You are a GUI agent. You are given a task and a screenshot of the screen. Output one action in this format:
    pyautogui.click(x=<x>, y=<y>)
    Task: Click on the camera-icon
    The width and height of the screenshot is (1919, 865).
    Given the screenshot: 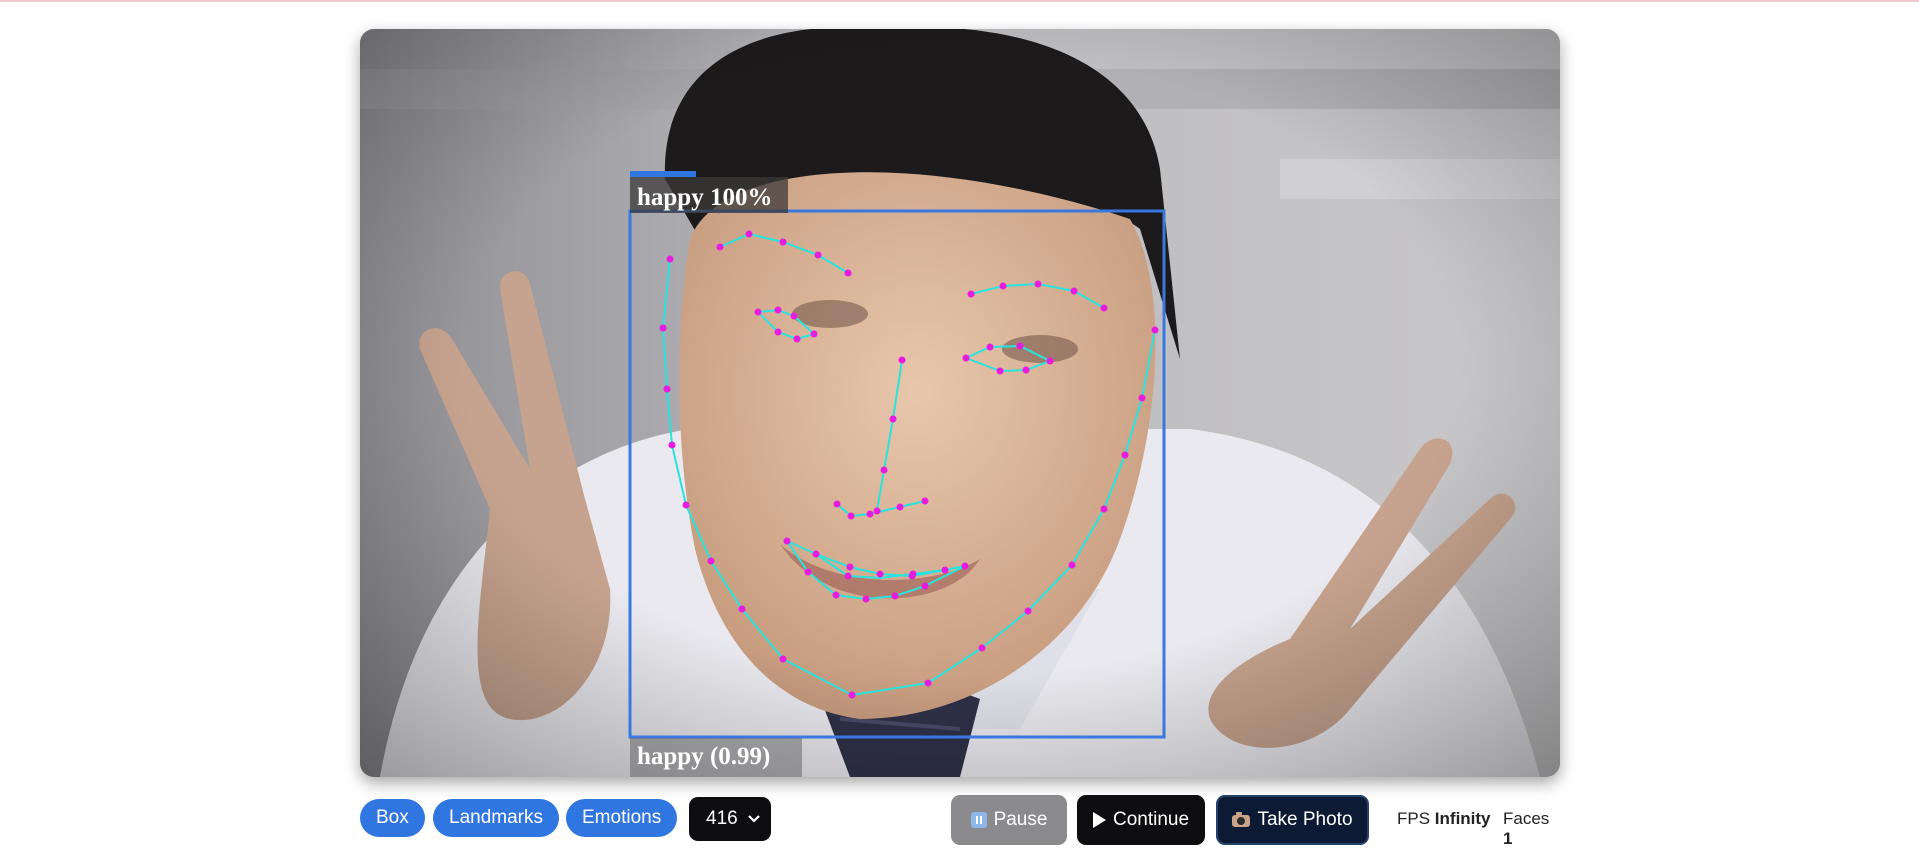 What is the action you would take?
    pyautogui.click(x=1241, y=819)
    